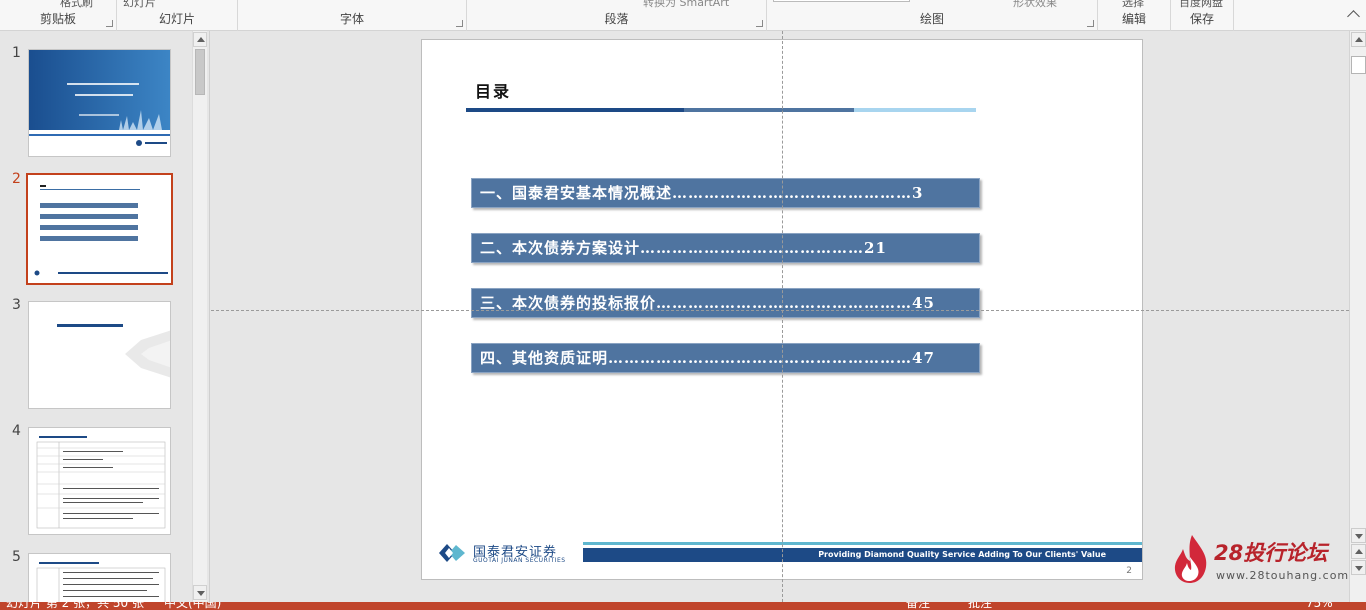  What do you see at coordinates (1133, 5) in the screenshot?
I see `select-cut: 选择` at bounding box center [1133, 5].